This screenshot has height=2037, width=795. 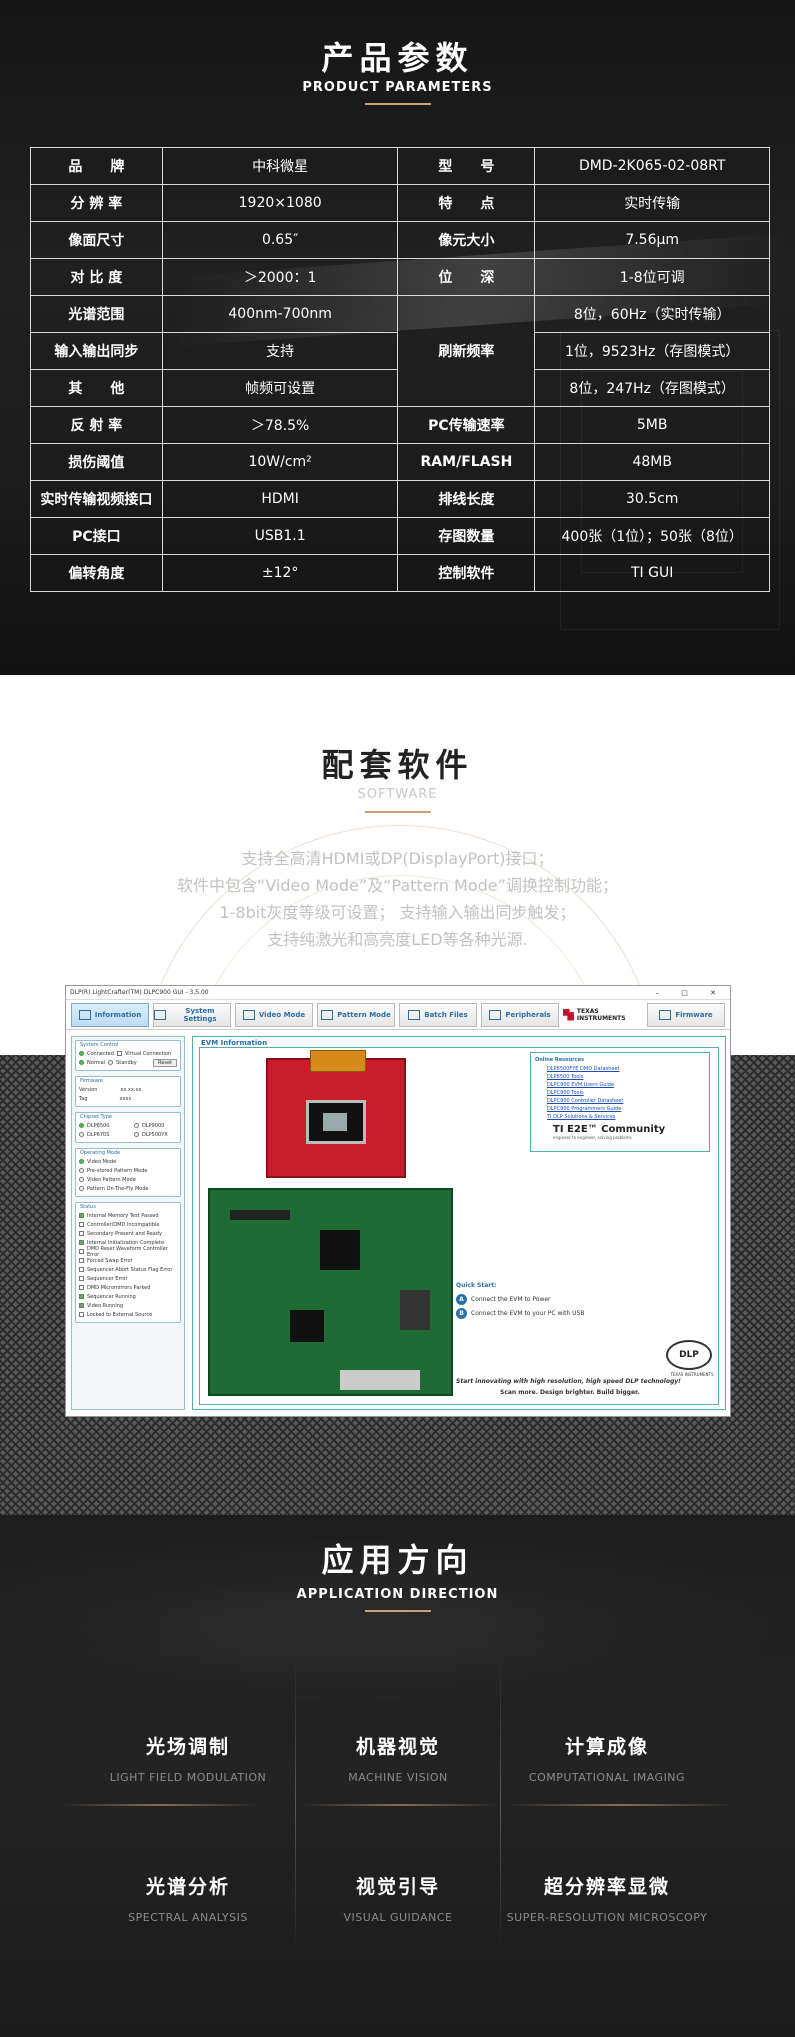 What do you see at coordinates (652, 240) in the screenshot?
I see `param-value: 7.56μm` at bounding box center [652, 240].